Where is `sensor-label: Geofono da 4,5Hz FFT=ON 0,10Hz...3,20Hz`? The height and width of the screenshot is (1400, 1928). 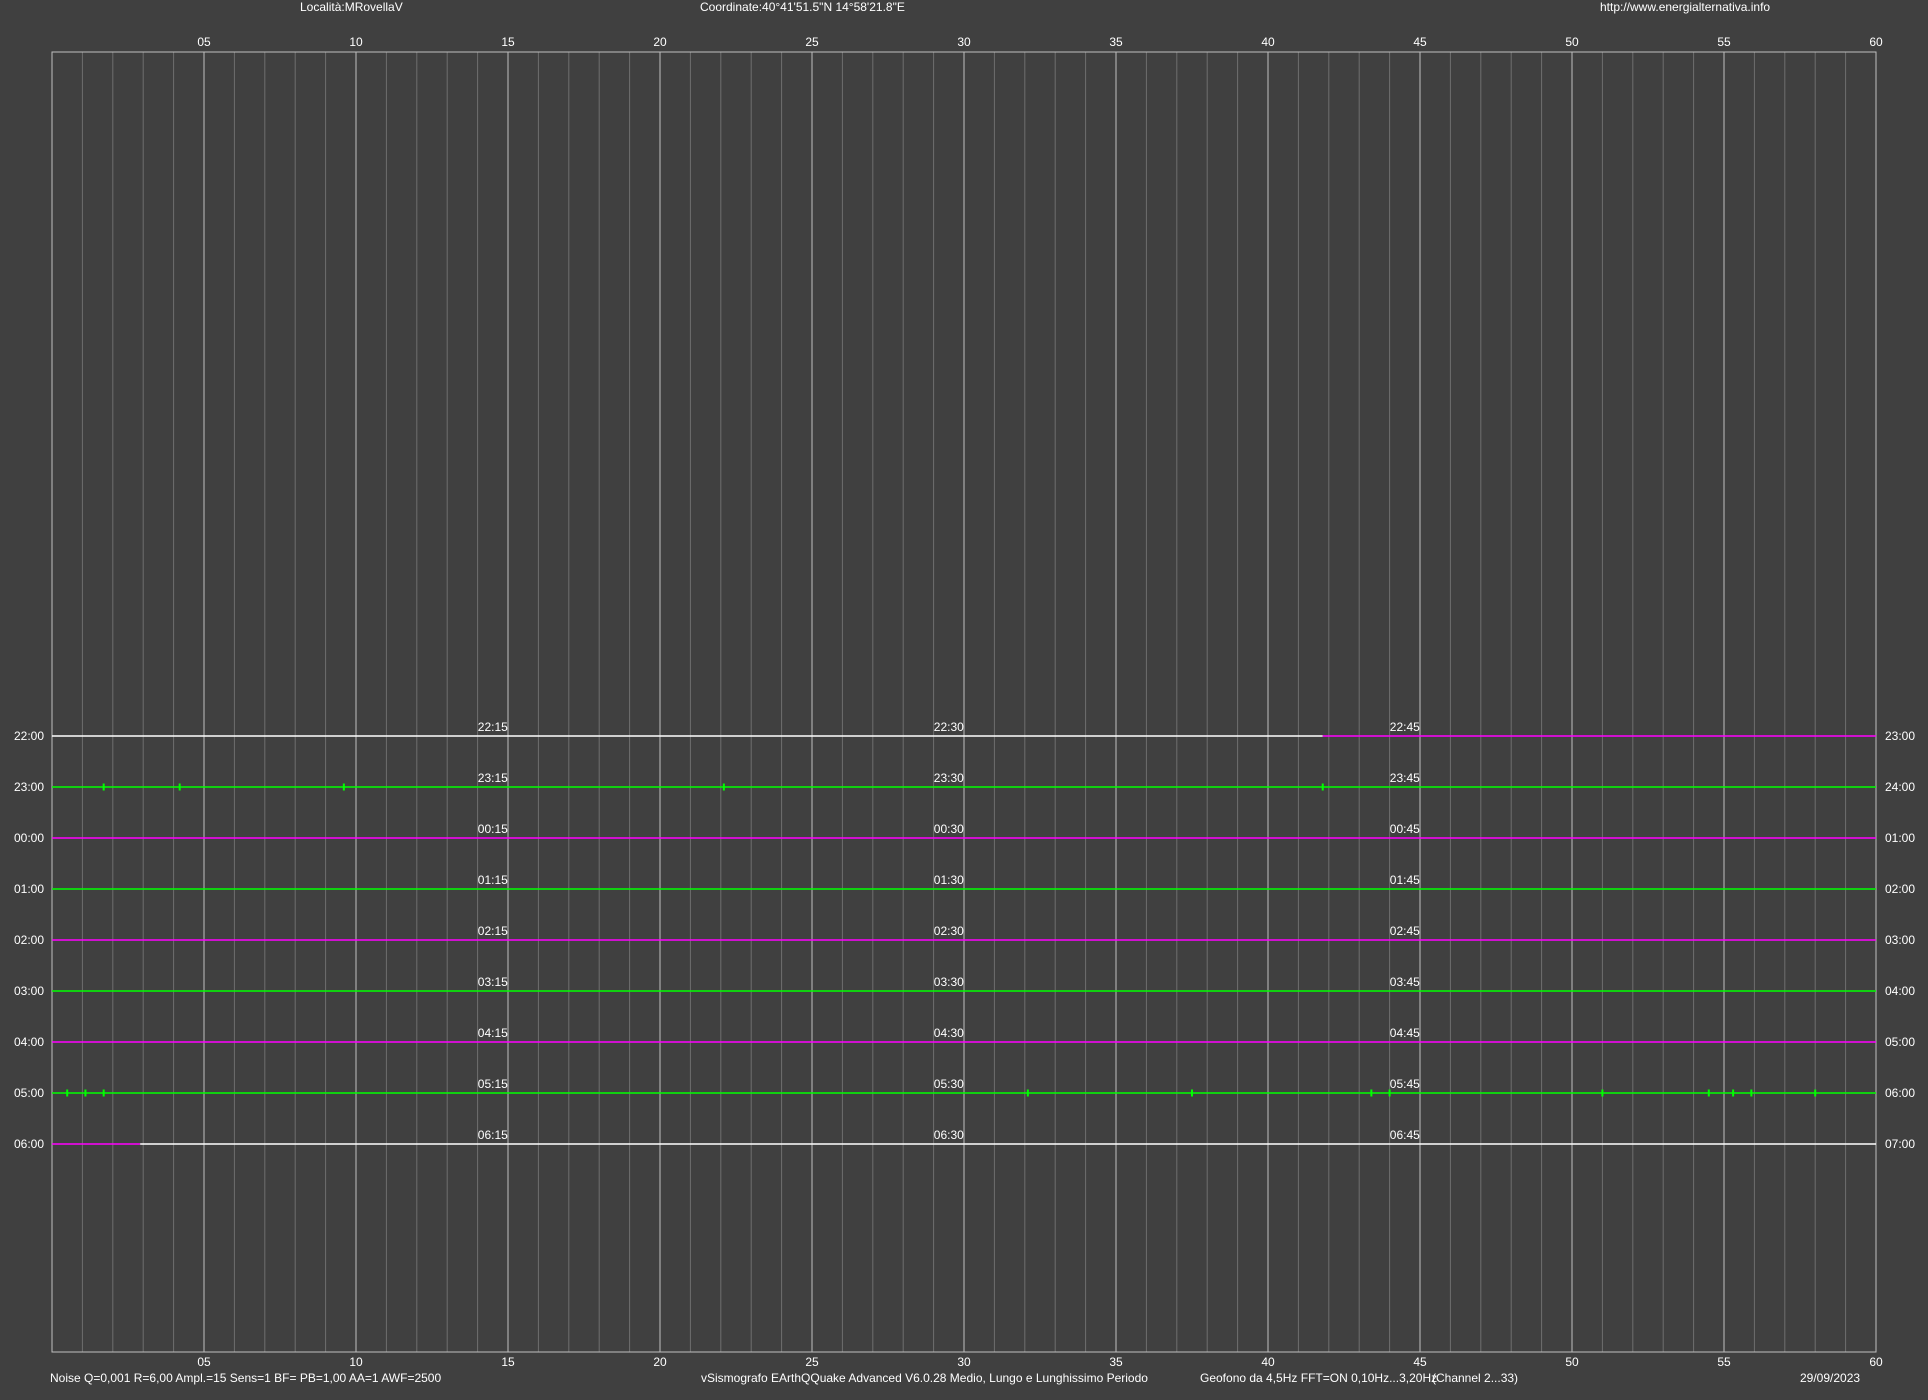
sensor-label: Geofono da 4,5Hz FFT=ON 0,10Hz...3,20Hz is located at coordinates (1319, 1378).